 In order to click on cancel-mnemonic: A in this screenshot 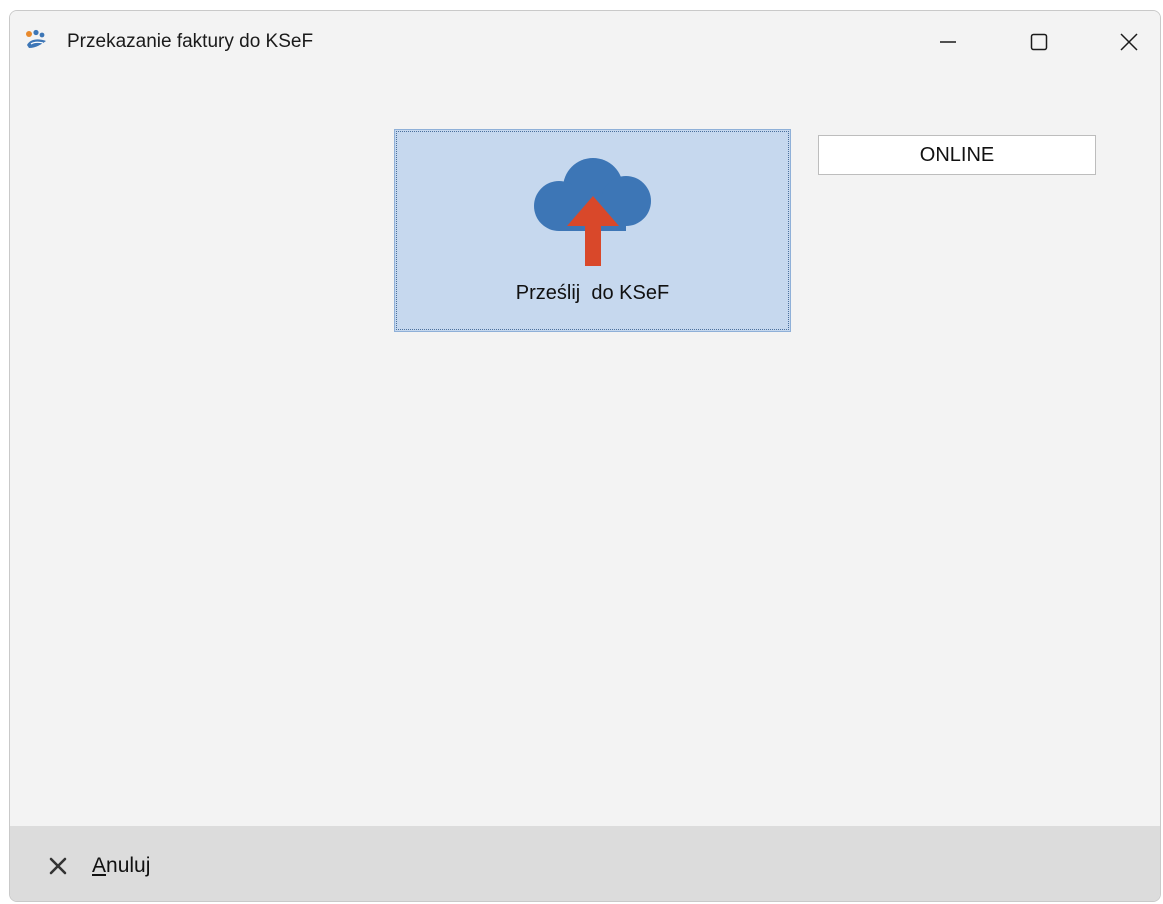, I will do `click(99, 865)`.